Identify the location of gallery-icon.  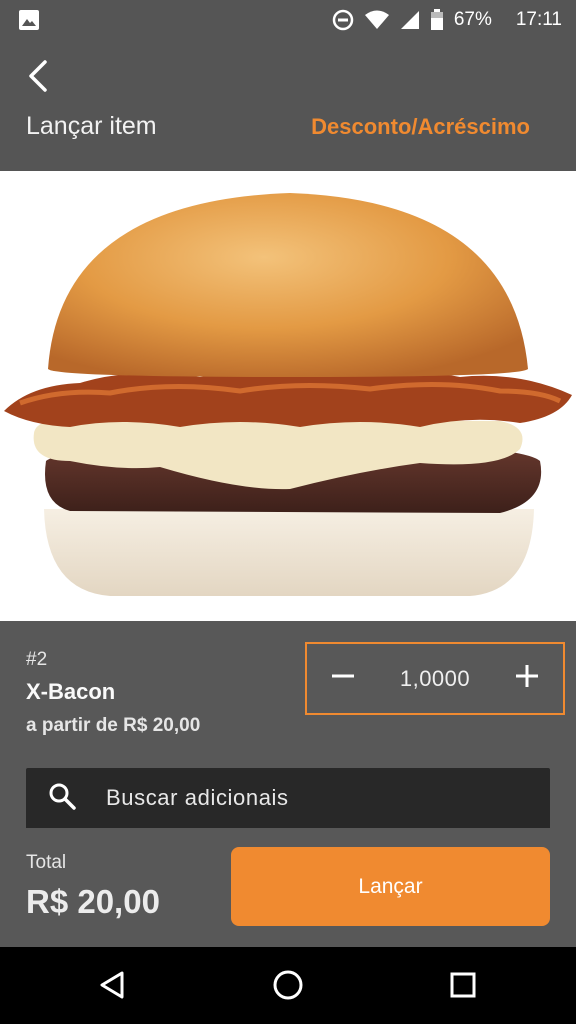
(29, 20).